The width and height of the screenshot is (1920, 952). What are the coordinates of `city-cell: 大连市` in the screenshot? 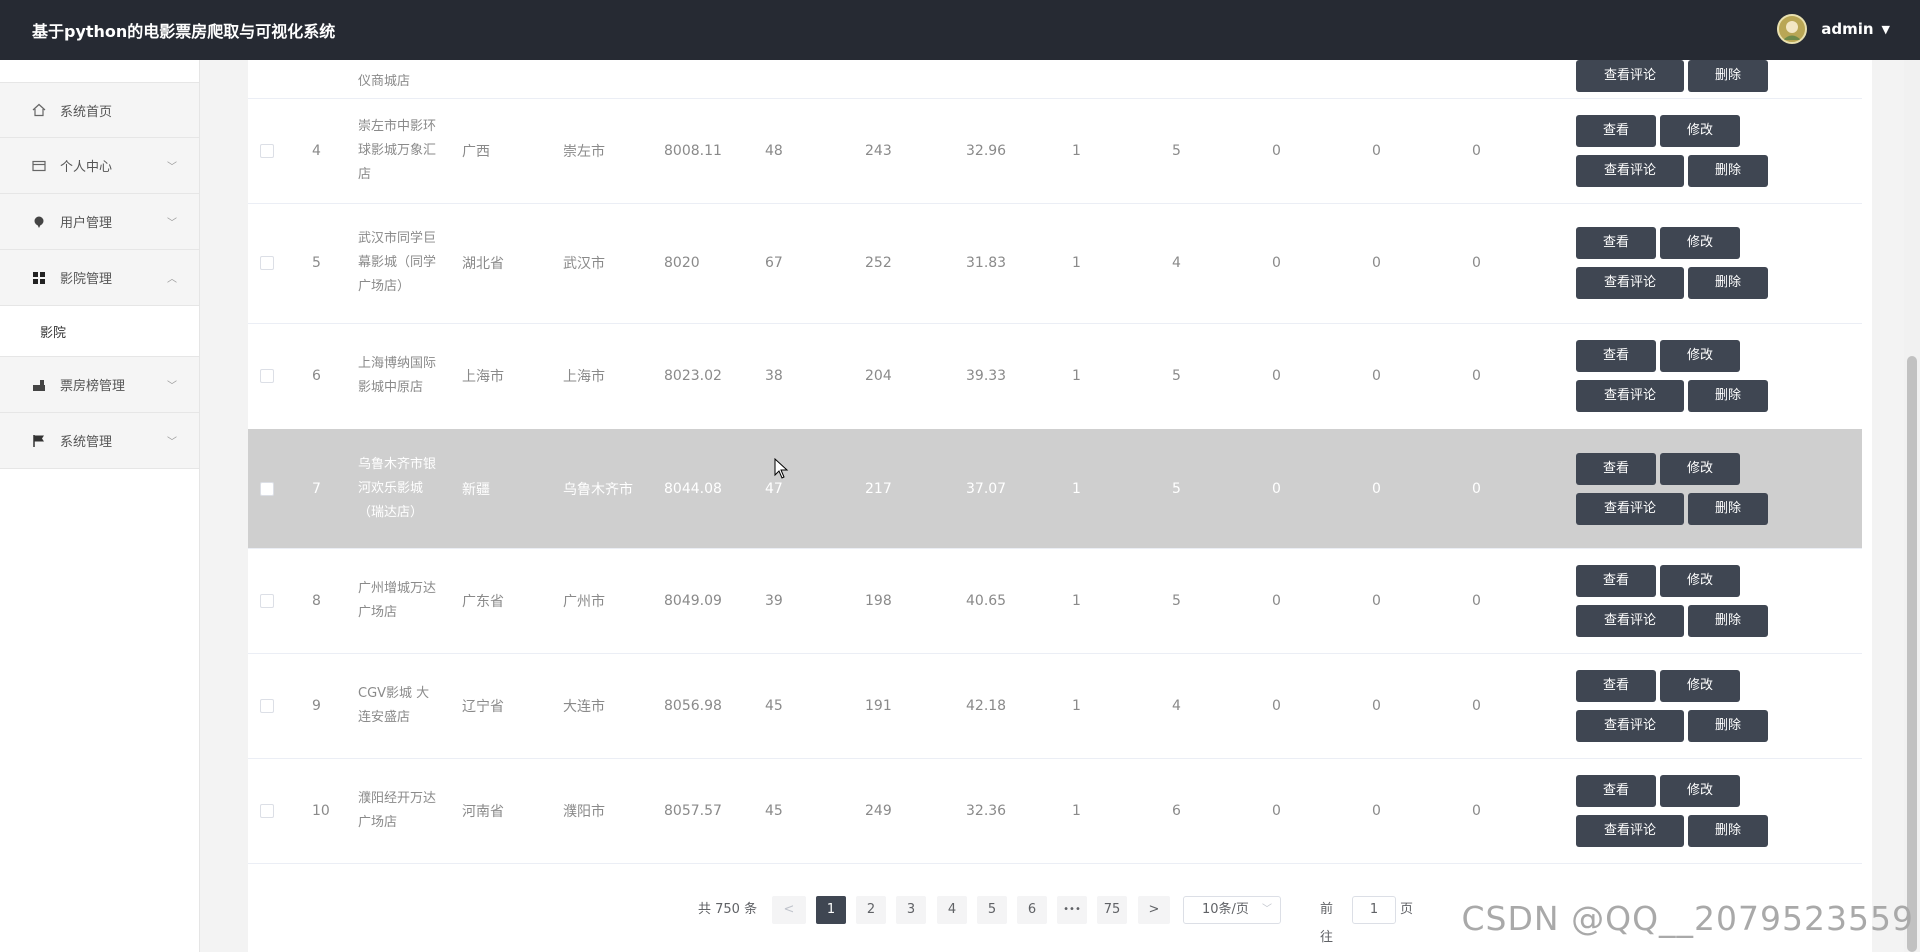 It's located at (584, 706).